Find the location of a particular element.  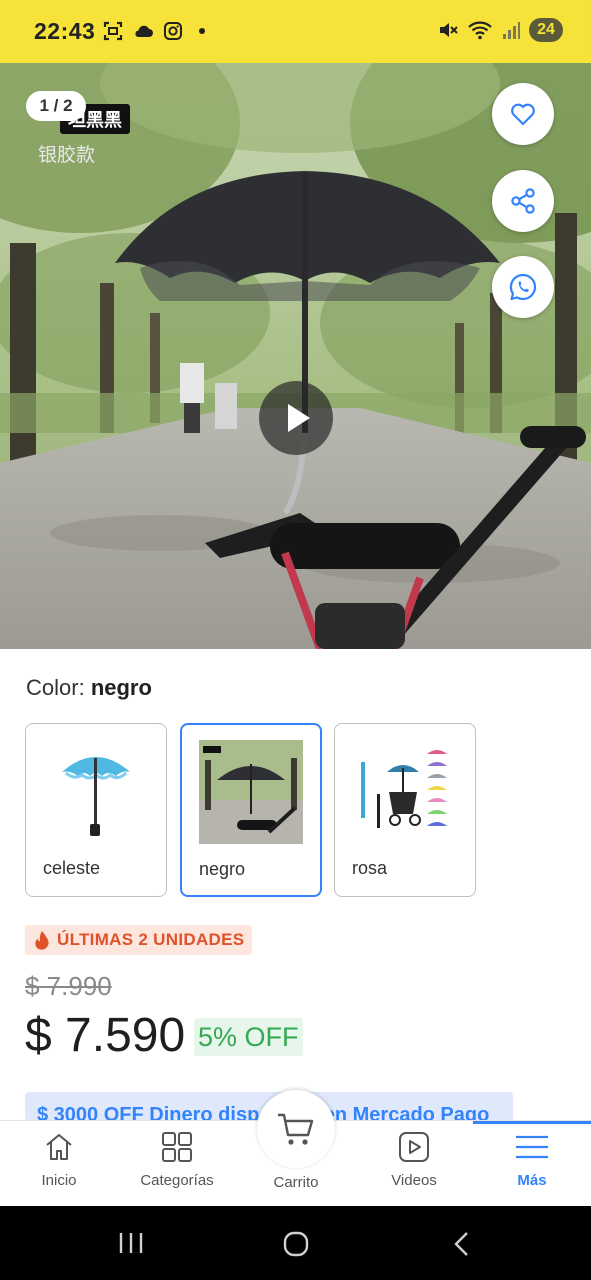

variant-option-negro: negro is located at coordinates (251, 810).